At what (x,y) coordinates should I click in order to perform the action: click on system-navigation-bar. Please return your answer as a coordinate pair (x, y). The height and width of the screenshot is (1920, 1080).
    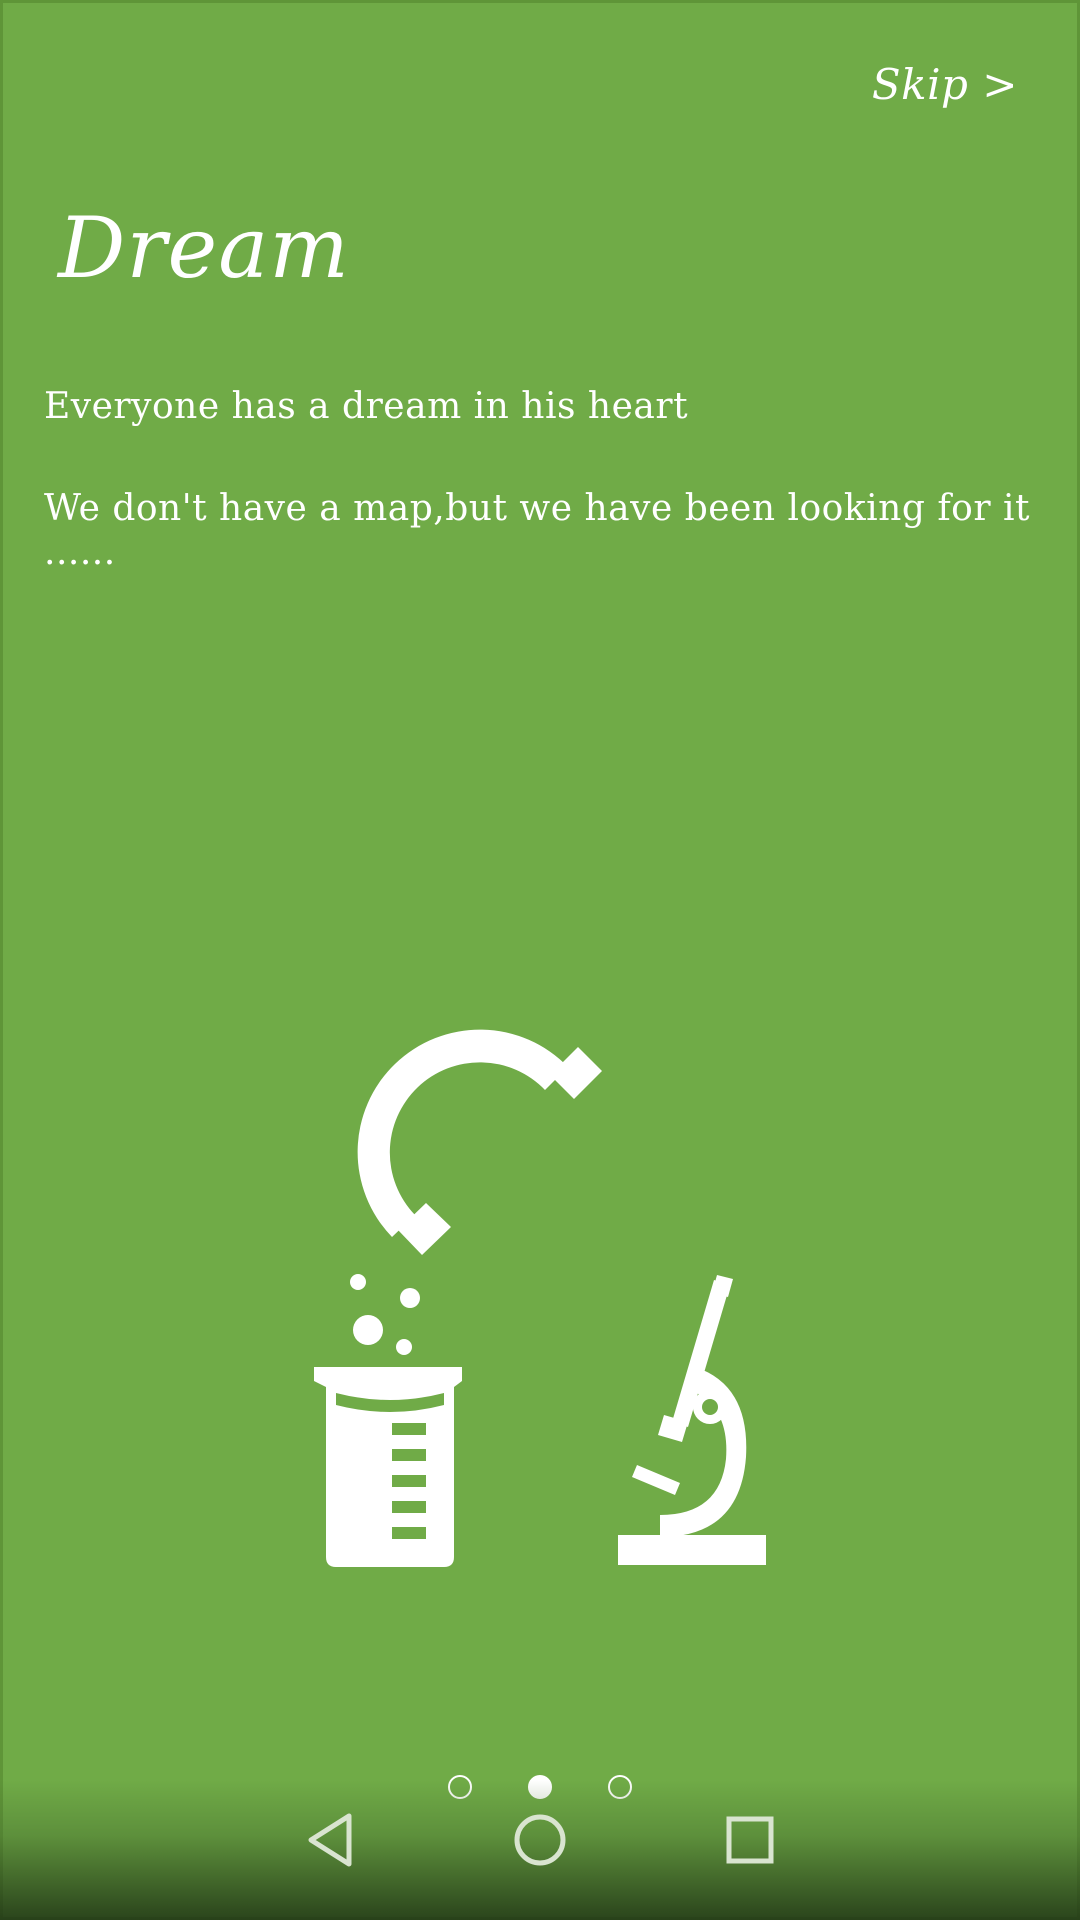
    Looking at the image, I should click on (540, 1850).